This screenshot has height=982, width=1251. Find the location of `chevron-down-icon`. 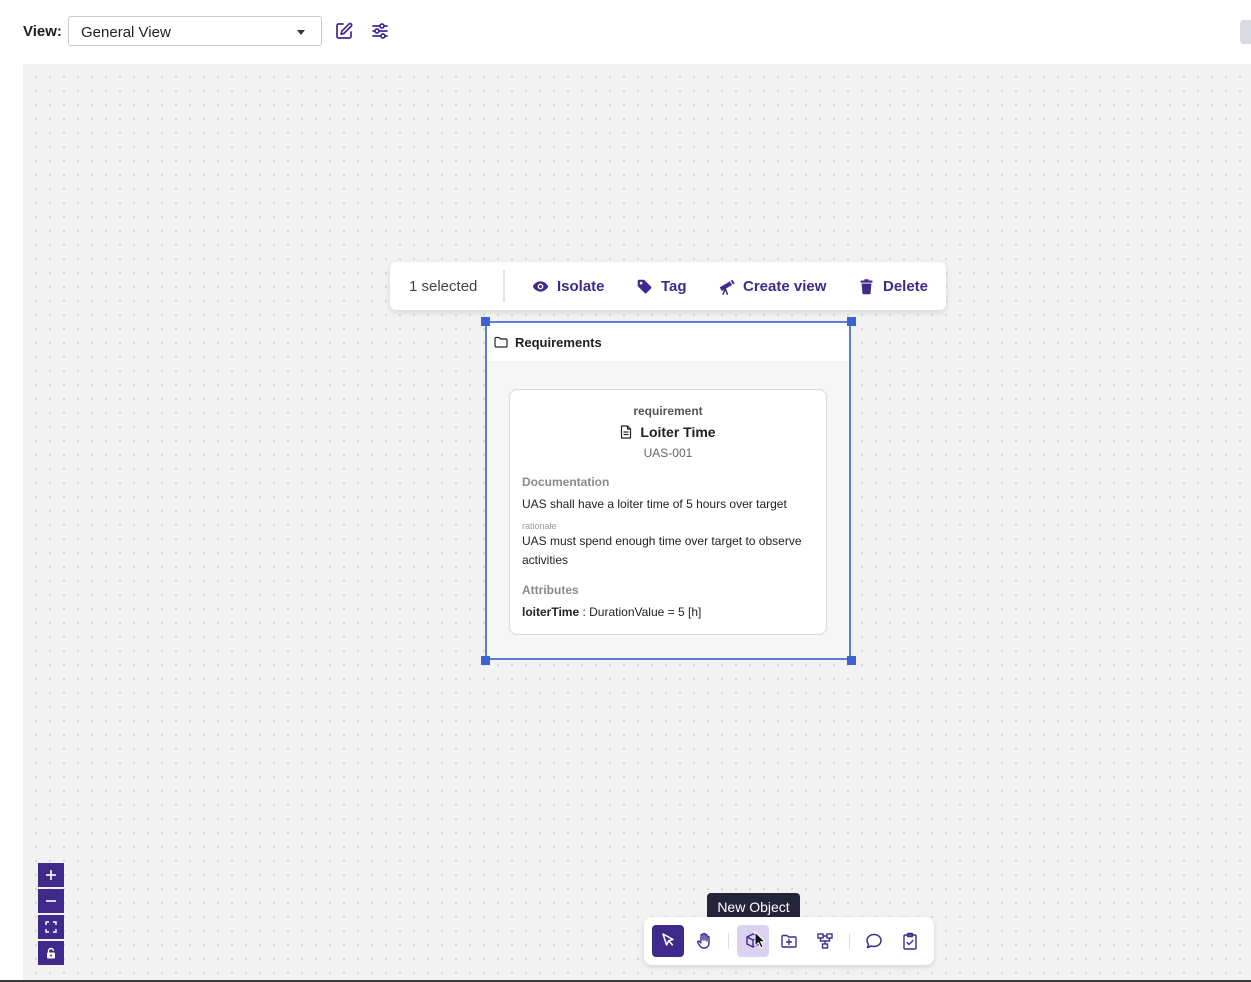

chevron-down-icon is located at coordinates (301, 32).